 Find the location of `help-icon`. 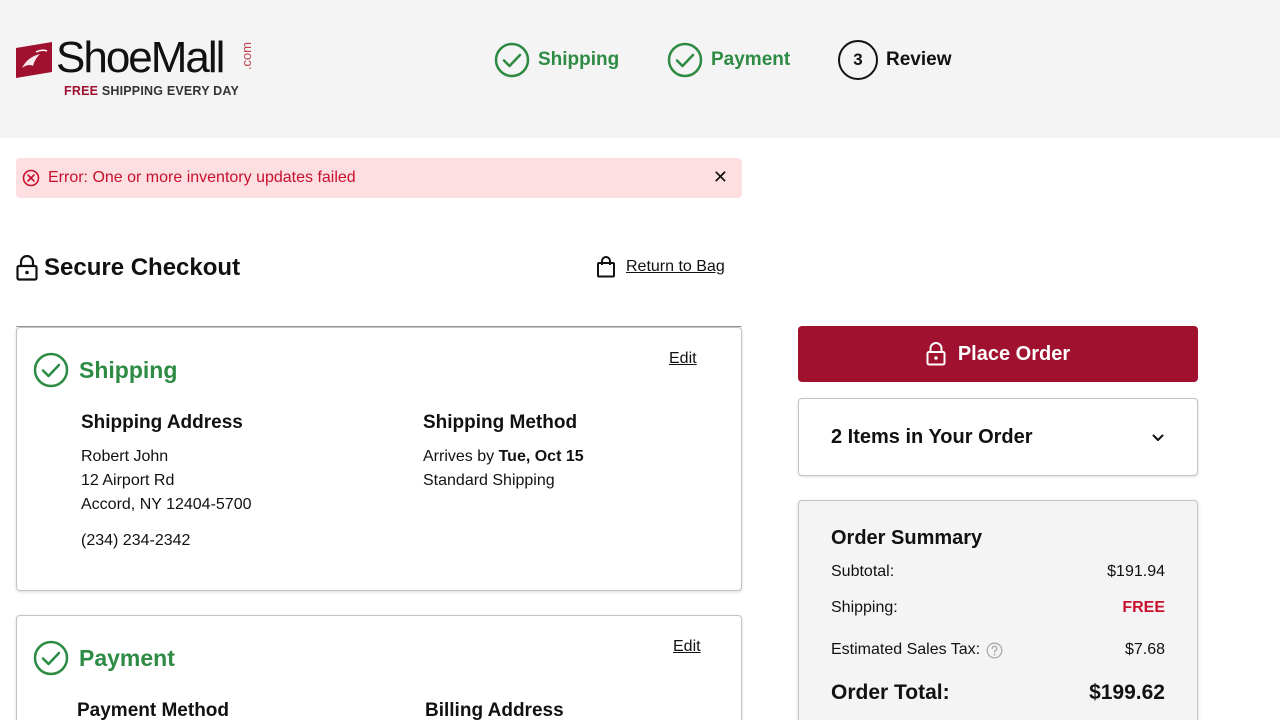

help-icon is located at coordinates (994, 650).